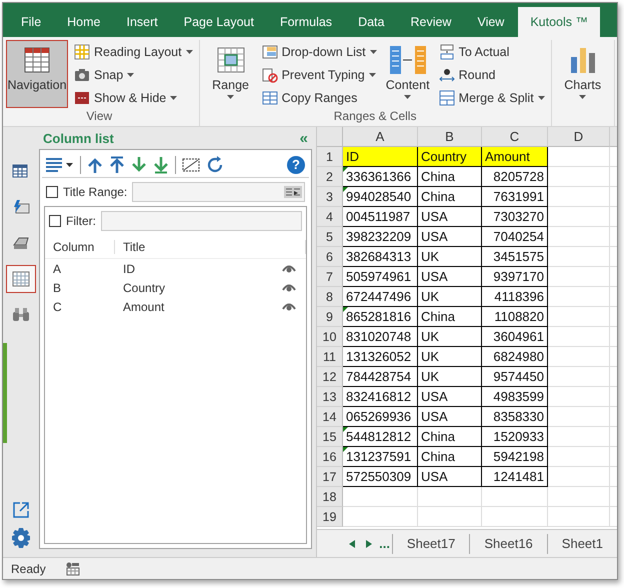 The width and height of the screenshot is (624, 588). I want to click on row-header: 2, so click(330, 177).